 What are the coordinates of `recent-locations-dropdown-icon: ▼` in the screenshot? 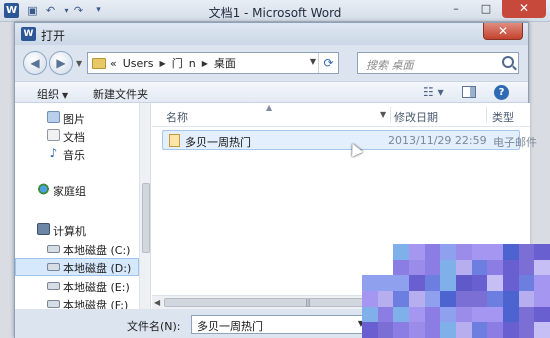 It's located at (79, 63).